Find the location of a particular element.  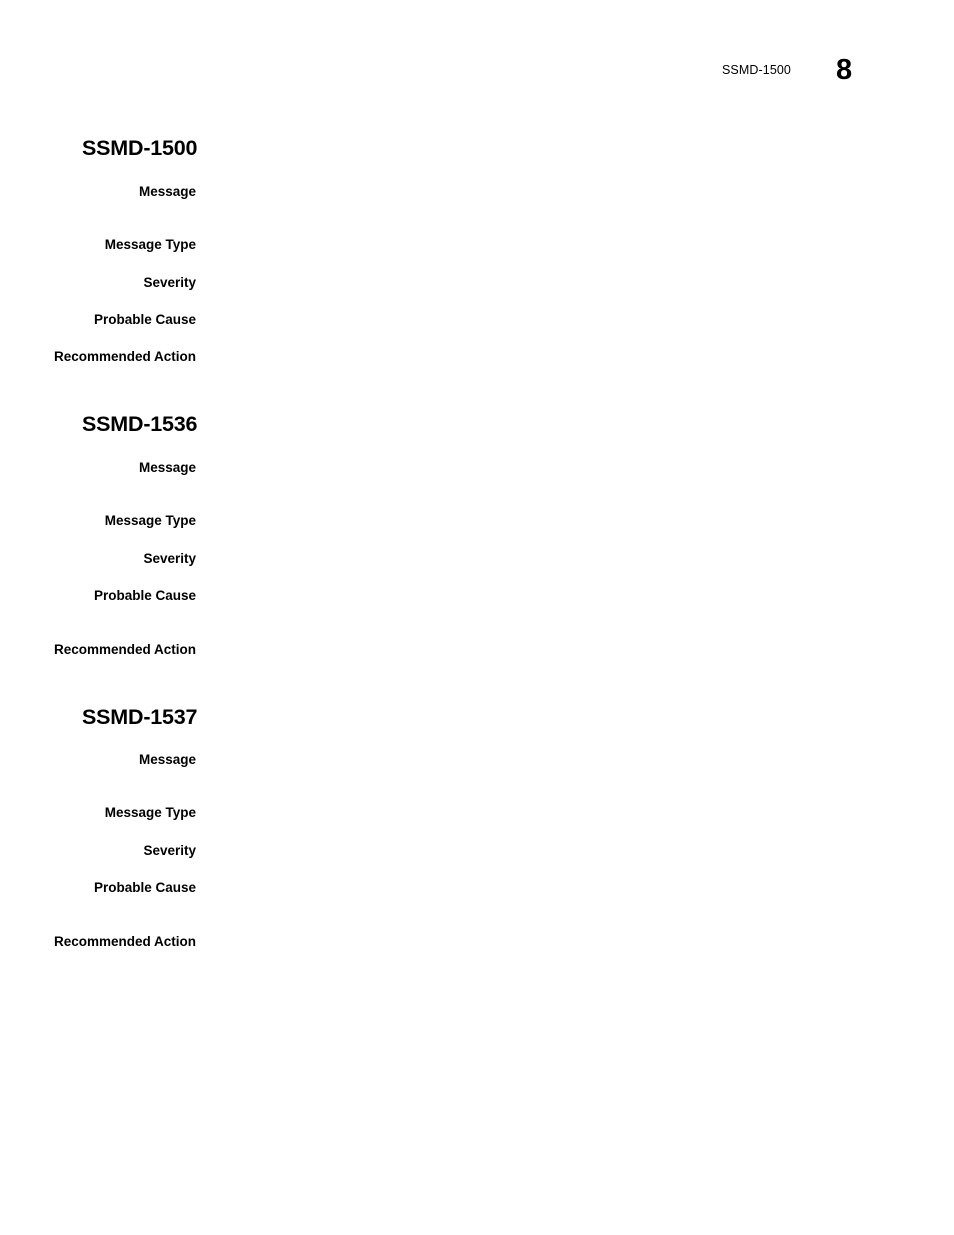

section-heading: SSMD-1536 is located at coordinates (140, 424).